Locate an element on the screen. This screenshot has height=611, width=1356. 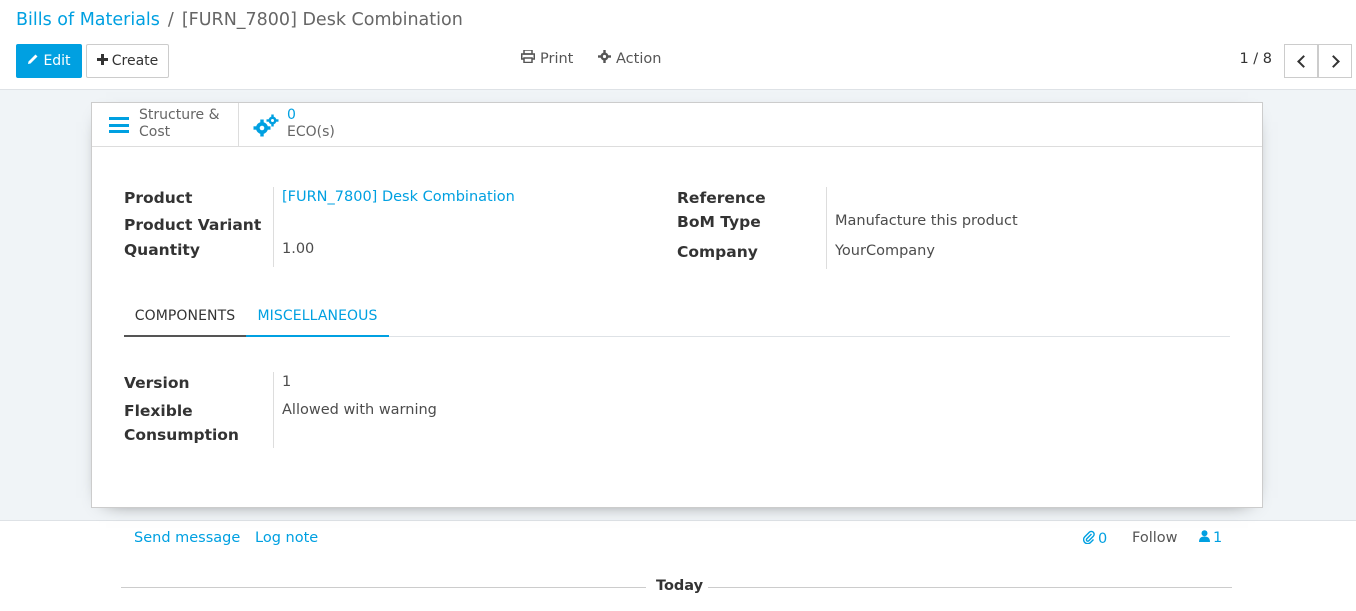
structure-label-line2: Cost is located at coordinates (155, 132).